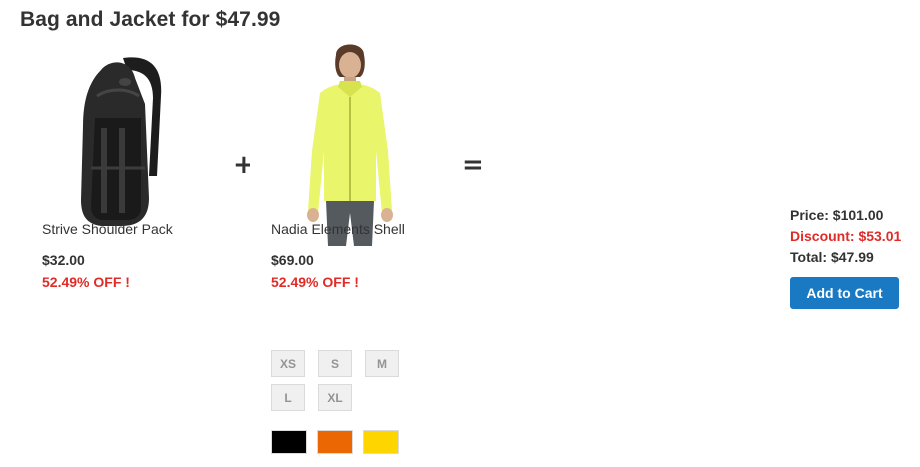 Image resolution: width=920 pixels, height=467 pixels. What do you see at coordinates (335, 442) in the screenshot?
I see `color-swatch-orange` at bounding box center [335, 442].